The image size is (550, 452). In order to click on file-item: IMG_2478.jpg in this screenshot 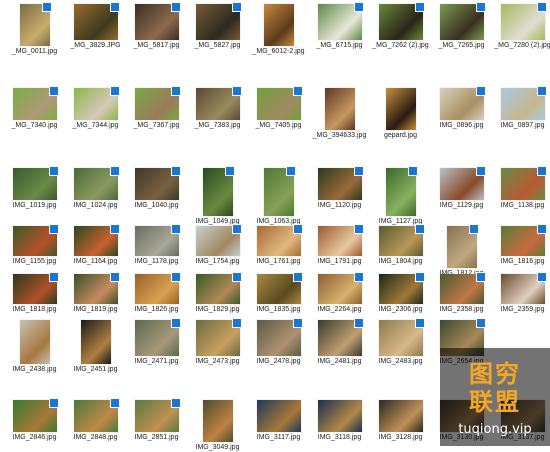, I will do `click(278, 342)`.